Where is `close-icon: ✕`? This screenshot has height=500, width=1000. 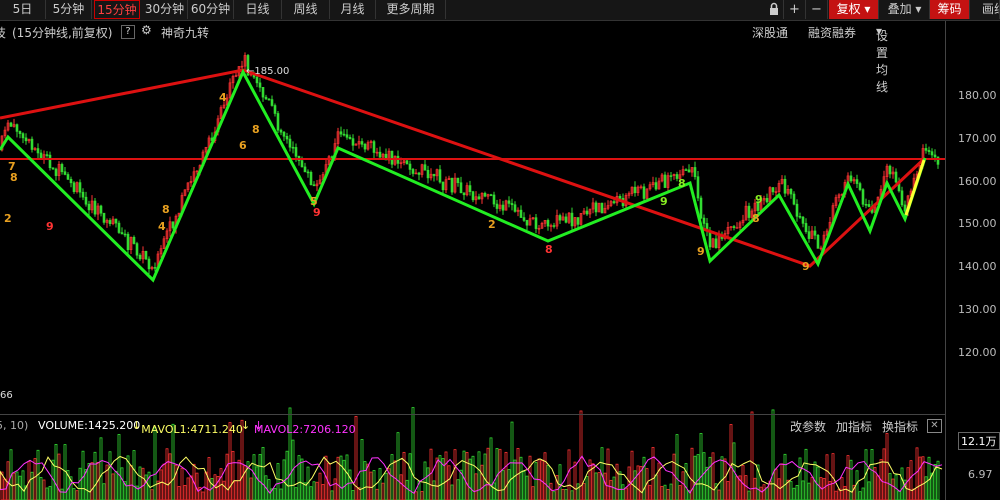
close-icon: ✕ is located at coordinates (934, 426).